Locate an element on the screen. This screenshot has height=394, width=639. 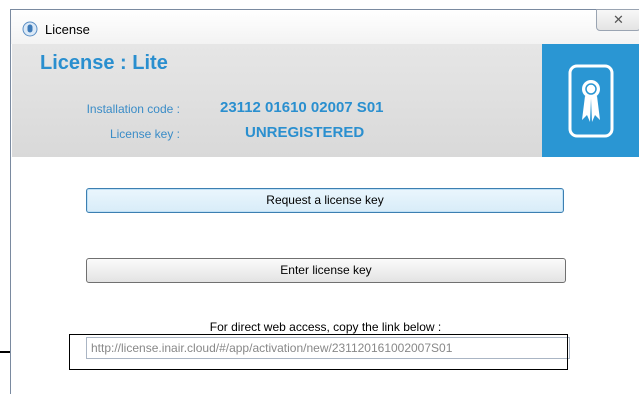
app-icon is located at coordinates (30, 29).